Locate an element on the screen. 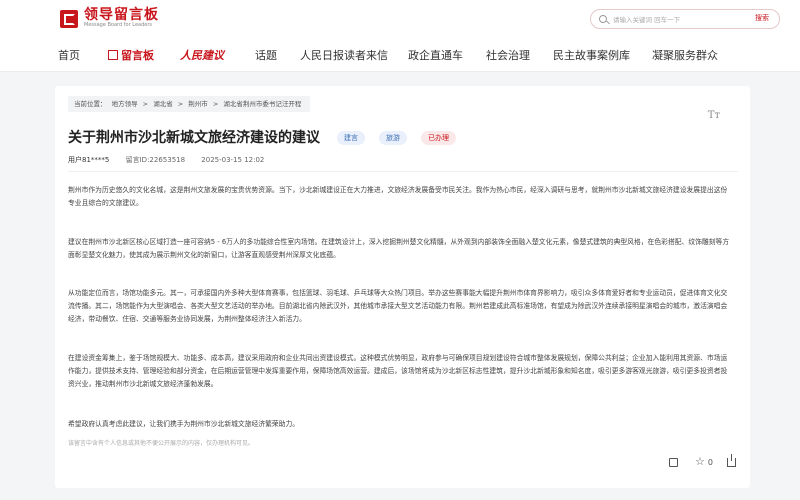 The image size is (800, 500). nav-social-governance: 社会治理 is located at coordinates (508, 55).